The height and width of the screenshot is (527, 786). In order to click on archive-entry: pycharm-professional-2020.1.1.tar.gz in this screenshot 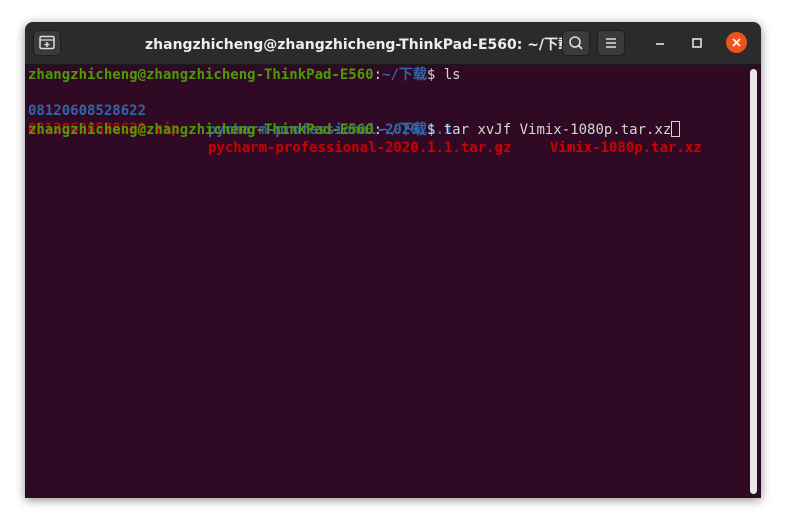, I will do `click(360, 147)`.